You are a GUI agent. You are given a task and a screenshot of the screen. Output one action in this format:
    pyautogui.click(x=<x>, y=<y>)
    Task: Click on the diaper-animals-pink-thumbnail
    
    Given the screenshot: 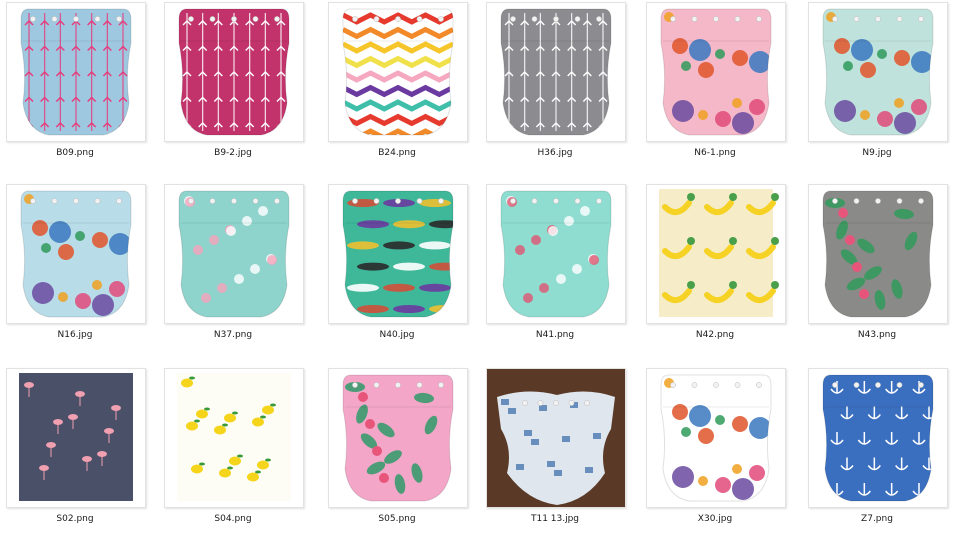 What is the action you would take?
    pyautogui.click(x=716, y=72)
    